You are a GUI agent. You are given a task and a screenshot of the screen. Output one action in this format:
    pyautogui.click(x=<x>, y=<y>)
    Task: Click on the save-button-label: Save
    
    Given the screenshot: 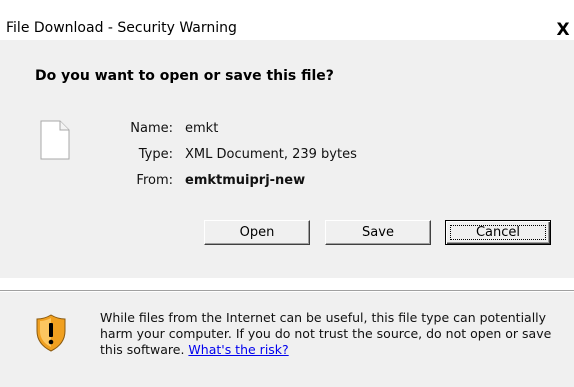 What is the action you would take?
    pyautogui.click(x=378, y=232)
    